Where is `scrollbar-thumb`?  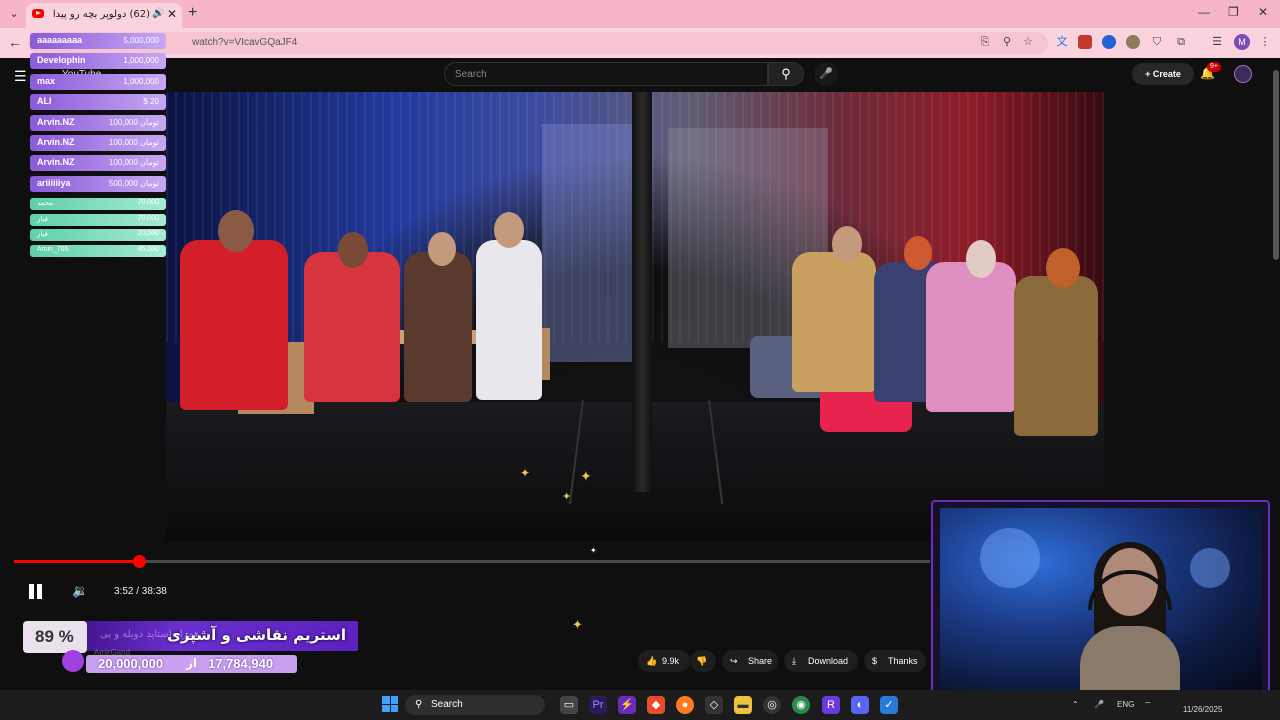
scrollbar-thumb is located at coordinates (1276, 165).